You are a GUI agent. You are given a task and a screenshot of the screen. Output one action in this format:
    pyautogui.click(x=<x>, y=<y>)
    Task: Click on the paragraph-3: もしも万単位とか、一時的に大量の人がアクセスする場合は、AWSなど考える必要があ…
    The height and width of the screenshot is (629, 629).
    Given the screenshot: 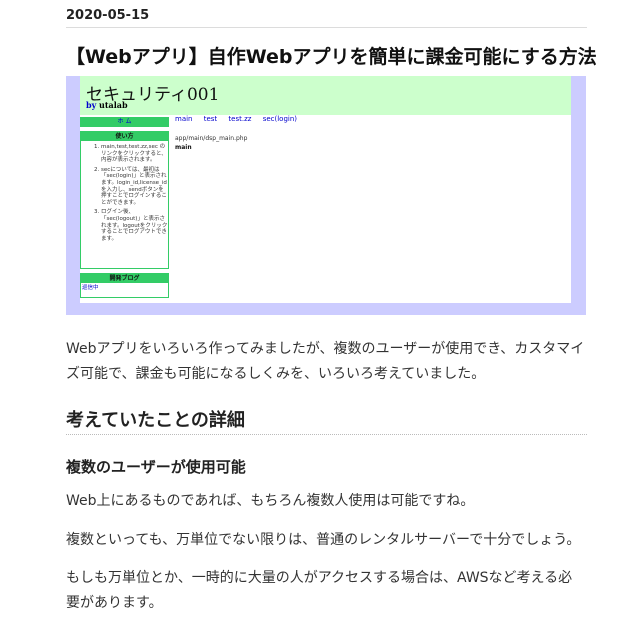 What is the action you would take?
    pyautogui.click(x=319, y=590)
    